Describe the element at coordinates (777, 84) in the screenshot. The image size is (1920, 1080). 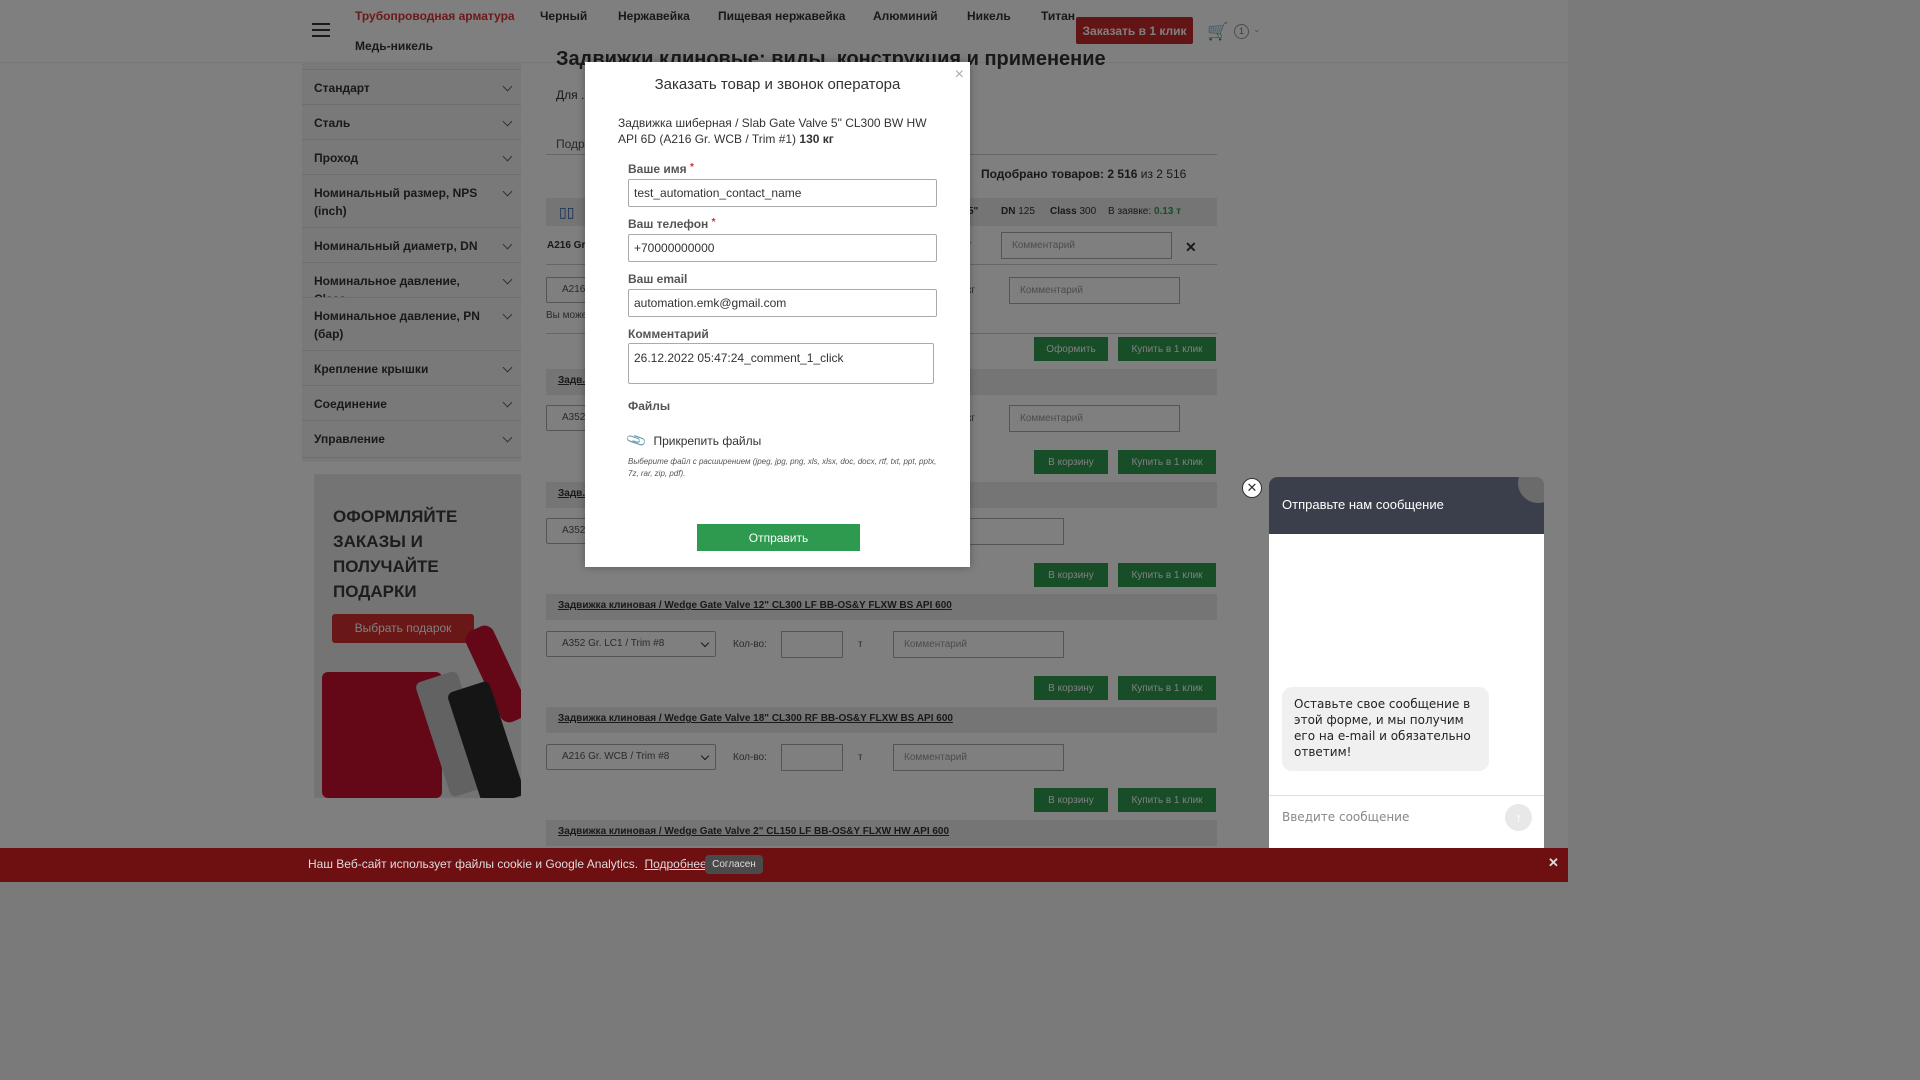
I see `modal-title: Заказать товар и звонок оператора` at that location.